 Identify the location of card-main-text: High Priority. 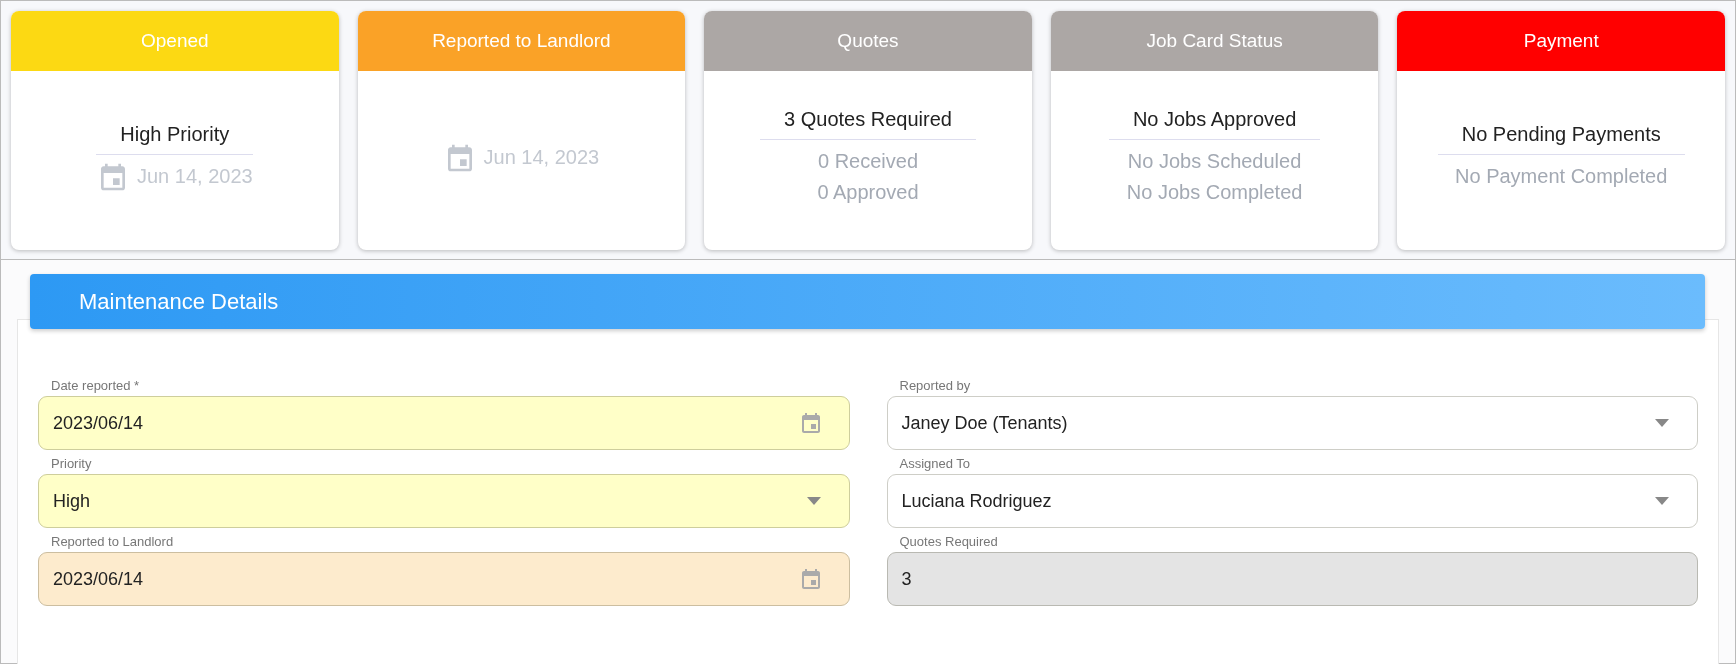
(175, 138).